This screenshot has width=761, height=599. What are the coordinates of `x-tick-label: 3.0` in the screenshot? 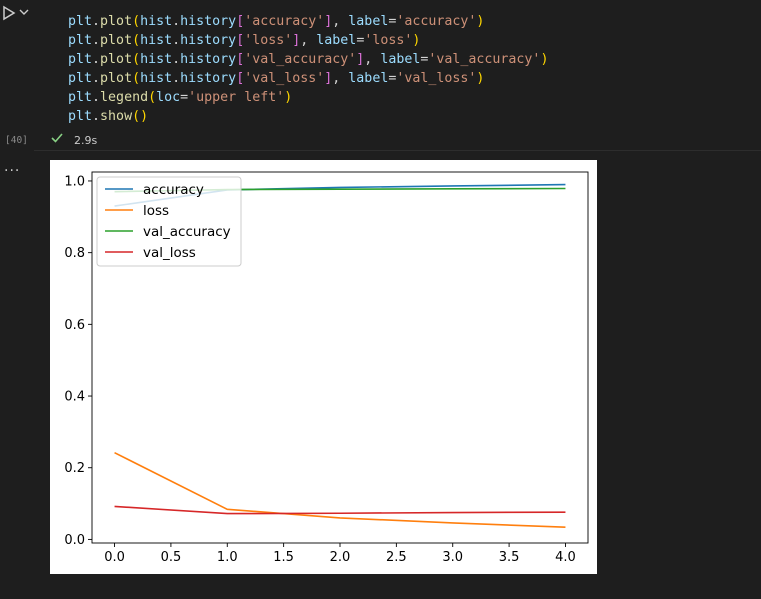 It's located at (452, 557).